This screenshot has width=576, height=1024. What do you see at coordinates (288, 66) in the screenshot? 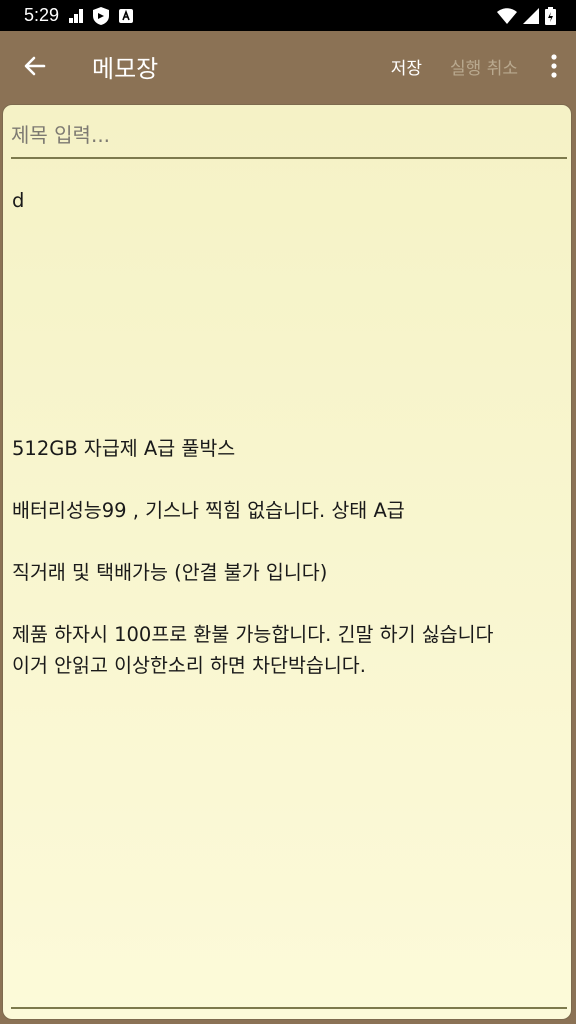
I see `app-bar: 메모장 저장 실행 취소` at bounding box center [288, 66].